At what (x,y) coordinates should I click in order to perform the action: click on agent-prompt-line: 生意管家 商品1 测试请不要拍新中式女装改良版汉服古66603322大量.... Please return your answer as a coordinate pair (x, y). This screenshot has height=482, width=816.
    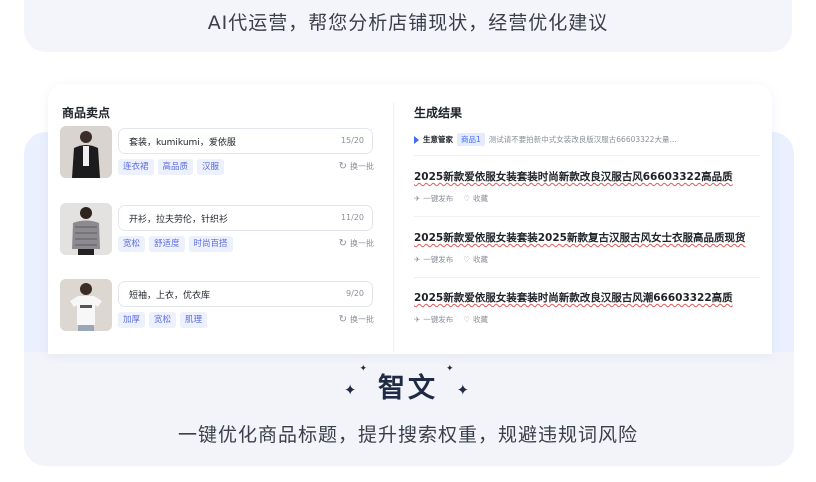
    Looking at the image, I should click on (545, 139).